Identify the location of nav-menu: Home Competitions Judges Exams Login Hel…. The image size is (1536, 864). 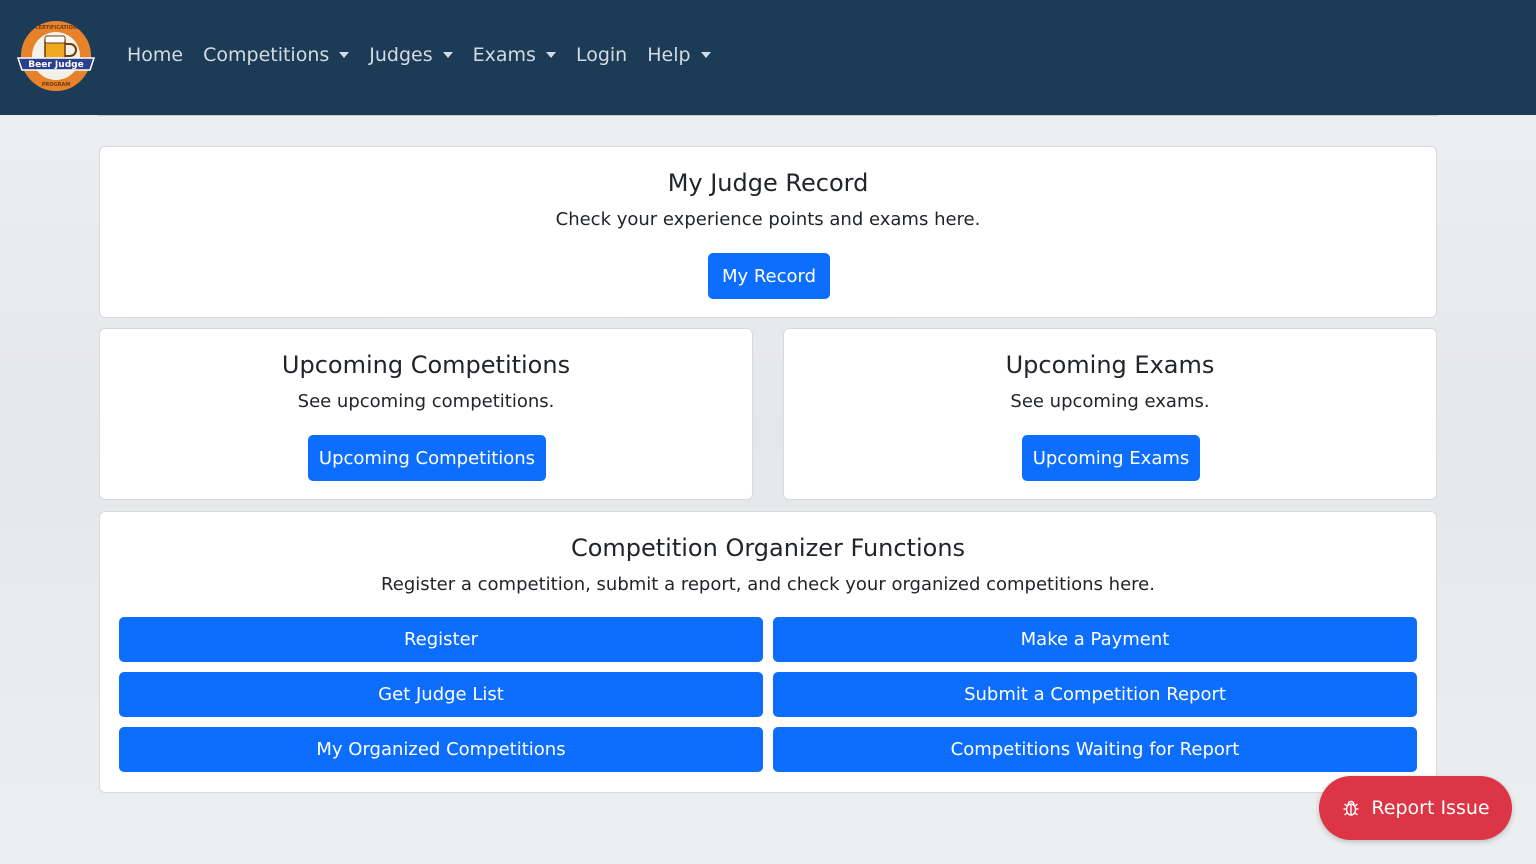
(429, 55).